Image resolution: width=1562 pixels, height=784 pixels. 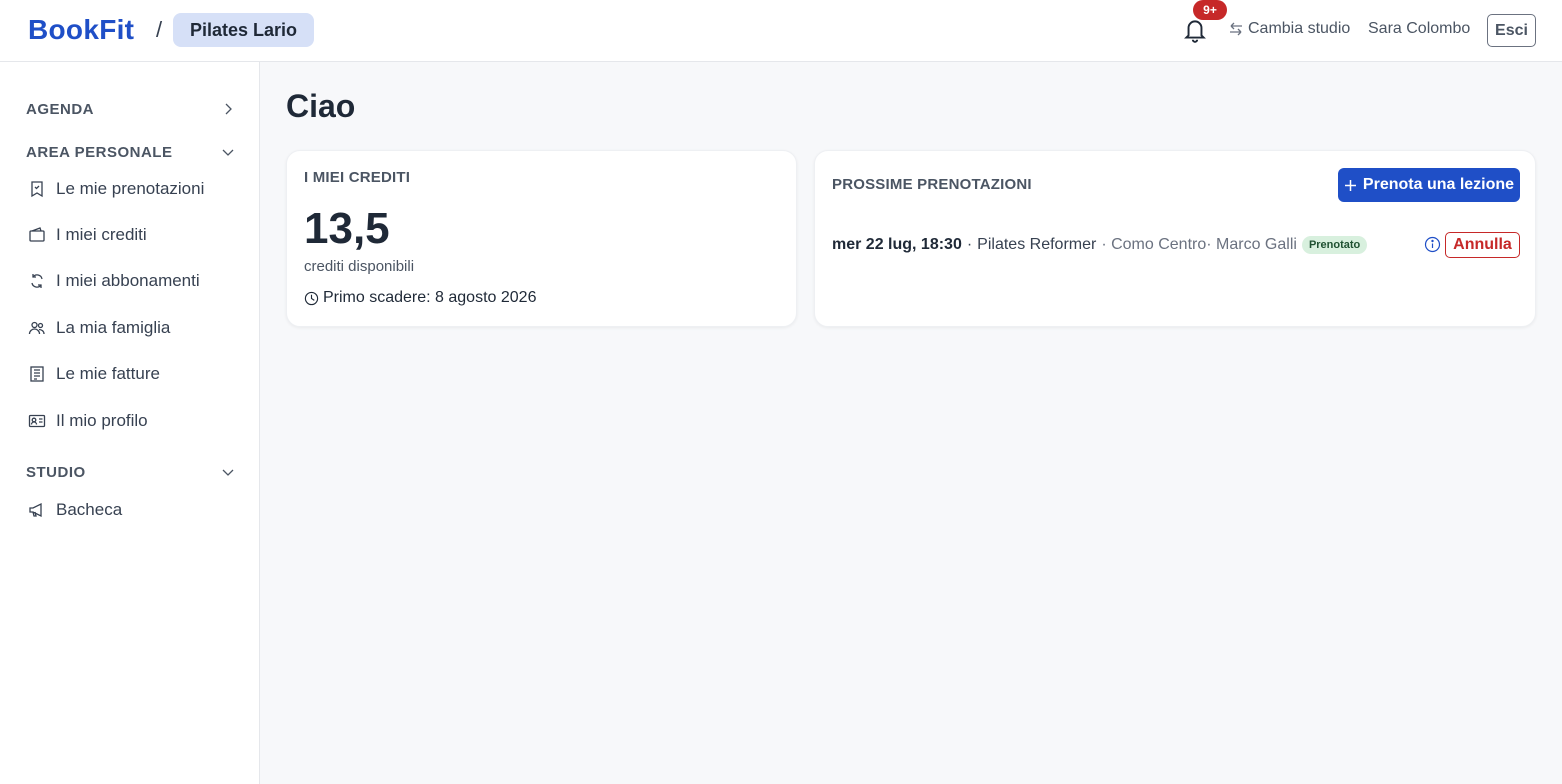 I want to click on sidebar-item-label: Le mie fatture, so click(x=108, y=373).